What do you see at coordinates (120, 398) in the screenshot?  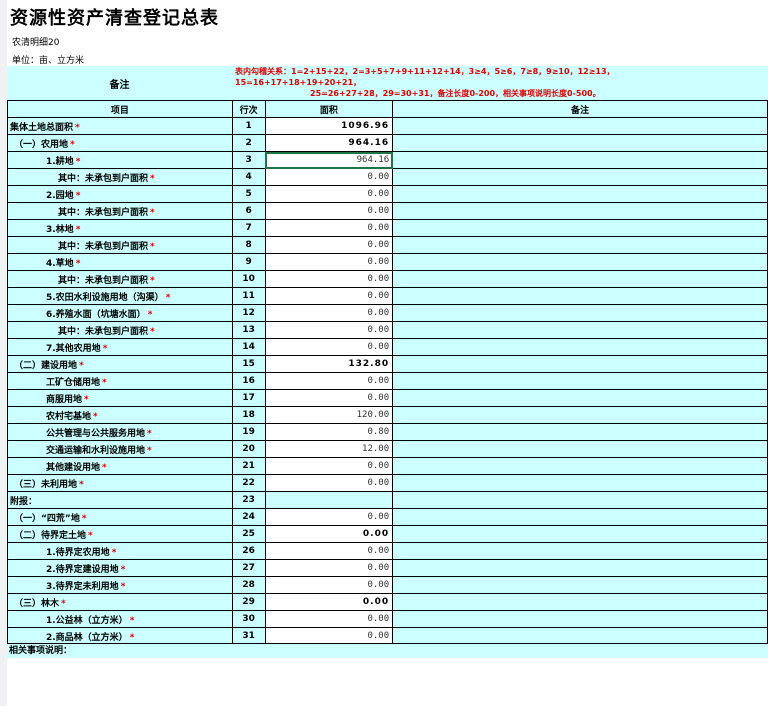 I see `row-item-label: 商服用地 *` at bounding box center [120, 398].